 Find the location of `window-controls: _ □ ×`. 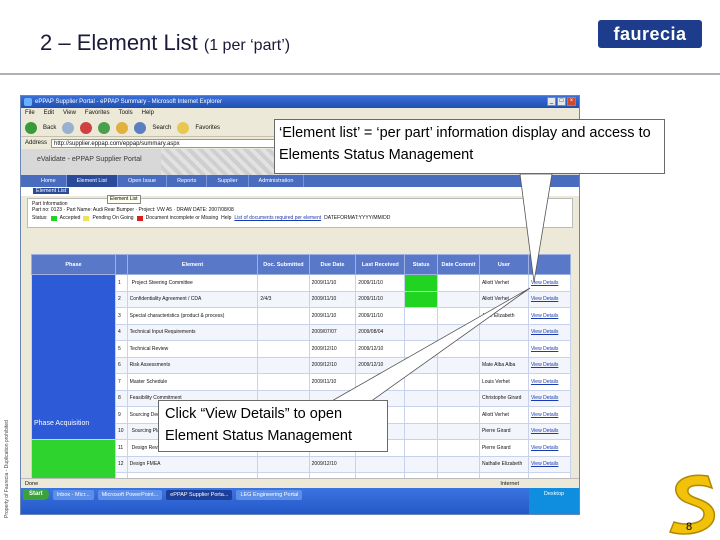

window-controls: _ □ × is located at coordinates (561, 101).